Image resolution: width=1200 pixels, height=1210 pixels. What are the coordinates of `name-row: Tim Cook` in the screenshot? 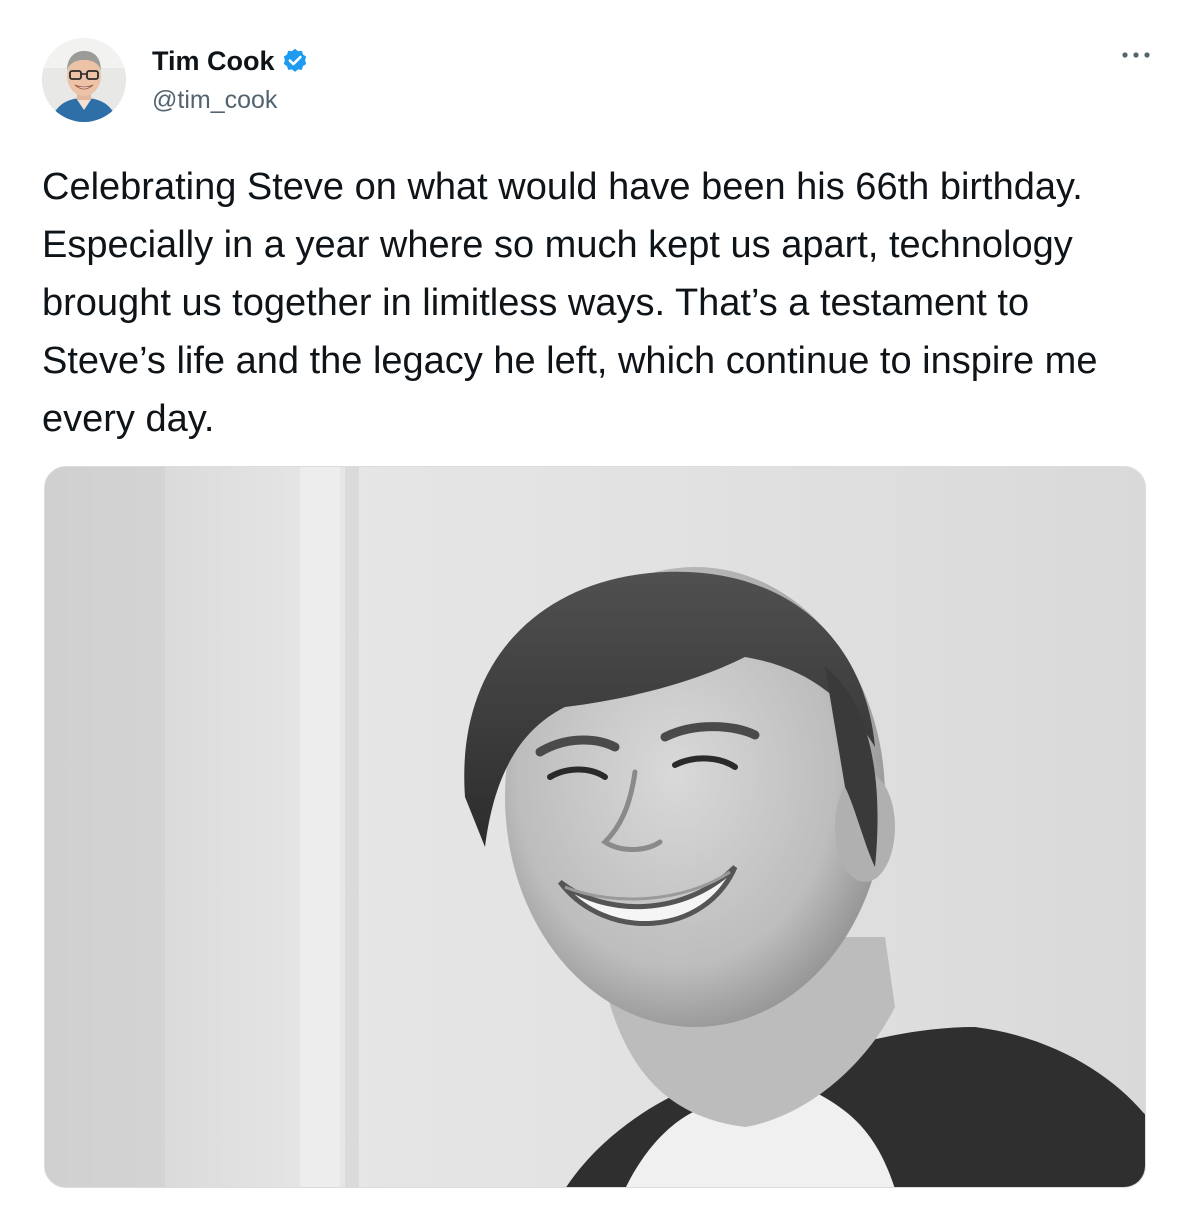 It's located at (230, 61).